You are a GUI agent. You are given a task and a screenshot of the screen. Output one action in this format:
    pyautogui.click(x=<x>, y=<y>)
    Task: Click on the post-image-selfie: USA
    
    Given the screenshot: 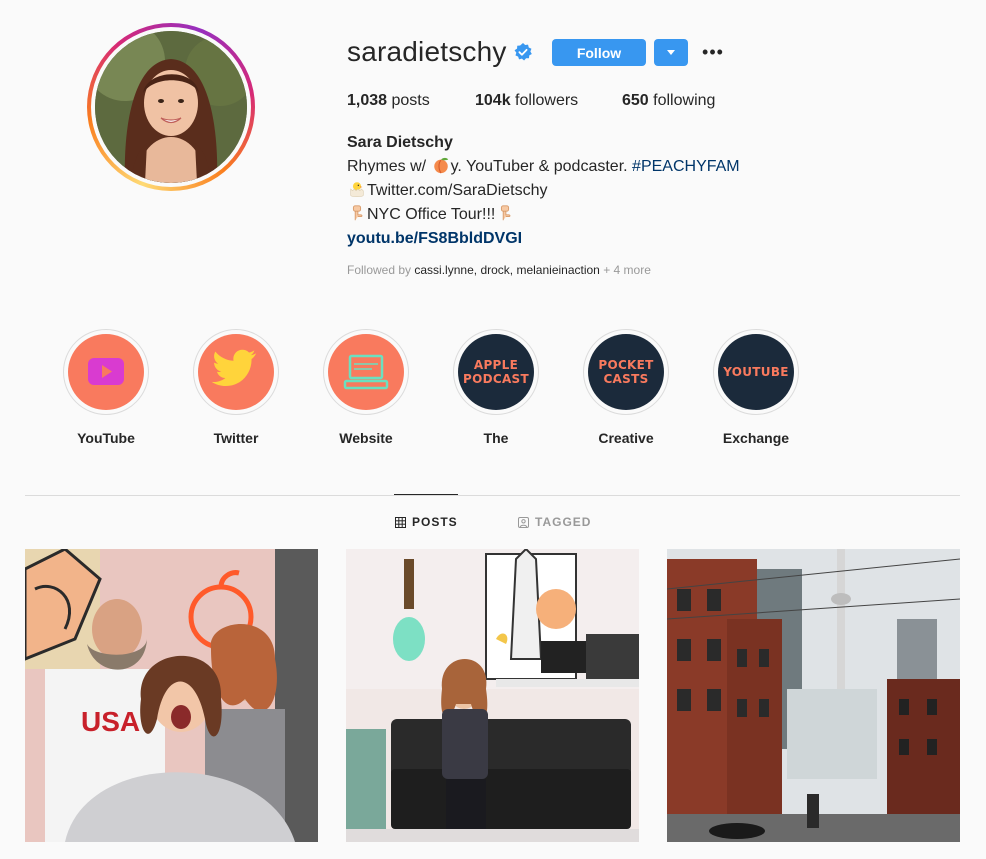 What is the action you would take?
    pyautogui.click(x=171, y=695)
    